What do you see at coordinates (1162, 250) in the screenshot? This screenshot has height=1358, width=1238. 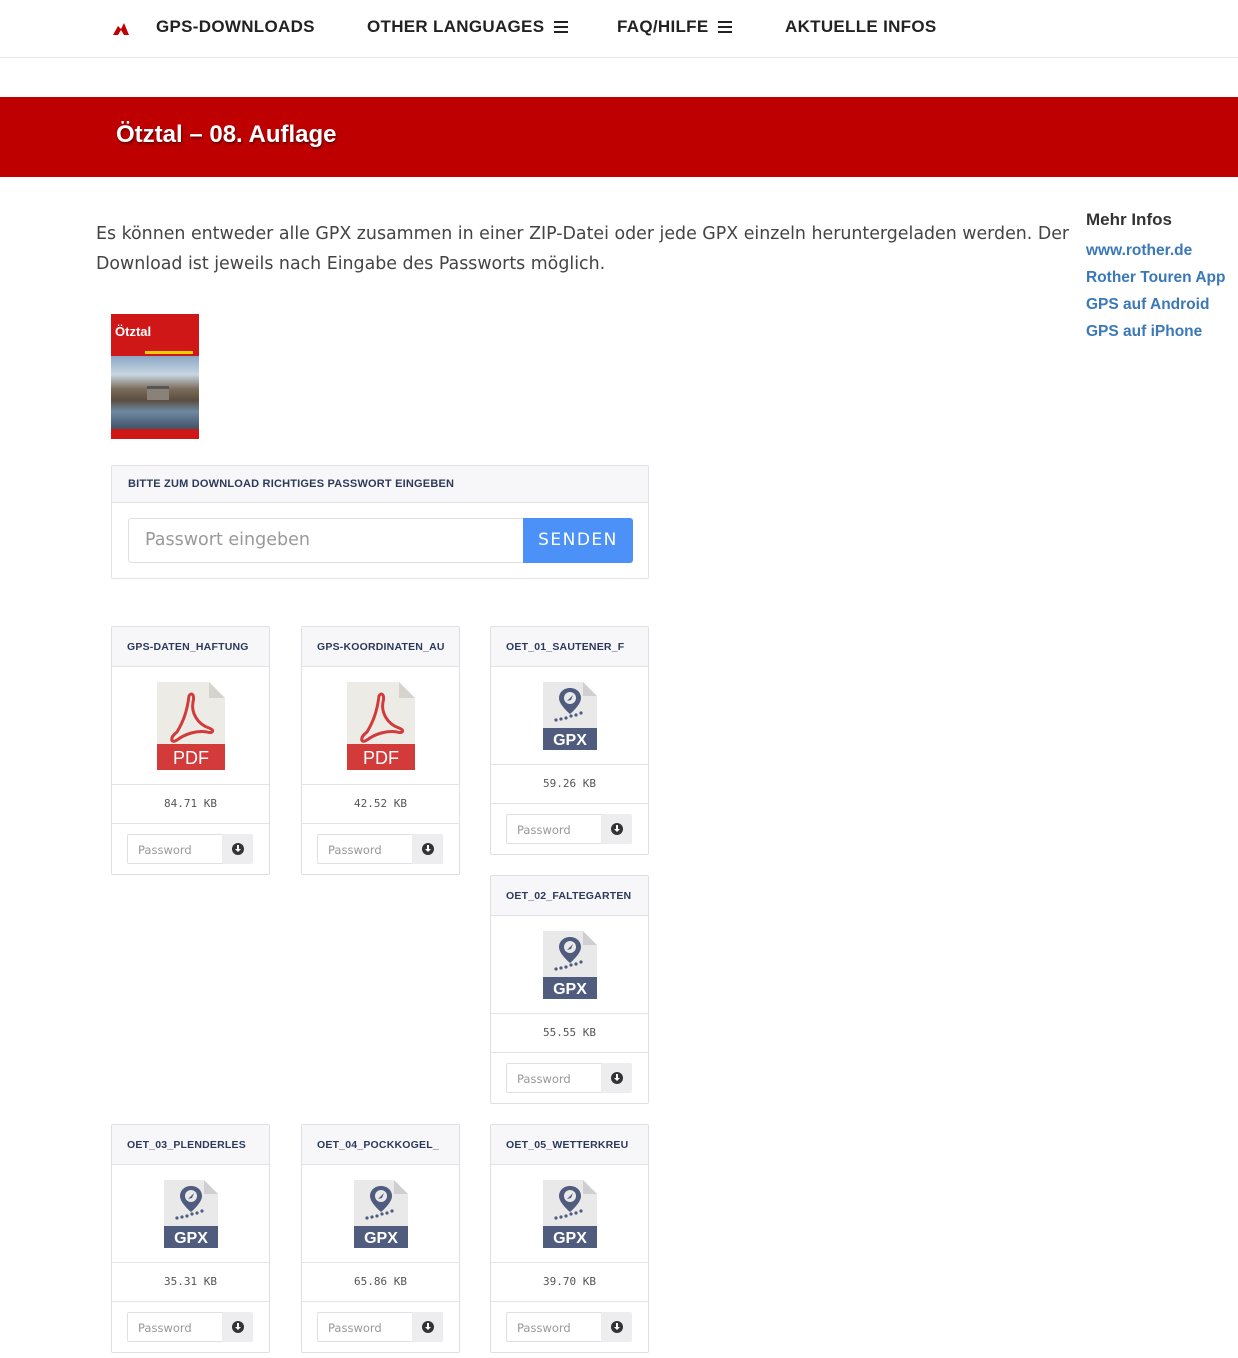 I see `sidebar-link-rother: www.rother.de` at bounding box center [1162, 250].